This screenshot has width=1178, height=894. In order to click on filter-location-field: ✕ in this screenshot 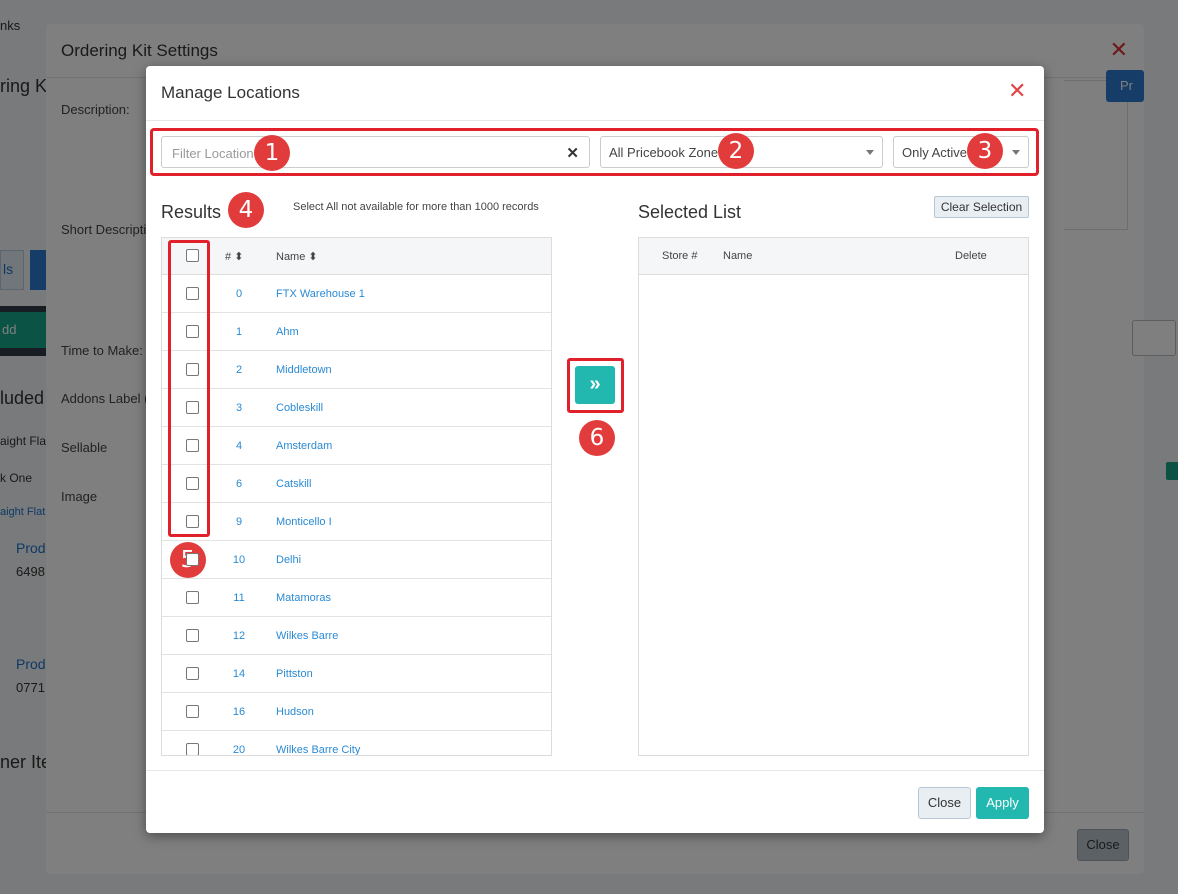, I will do `click(375, 152)`.